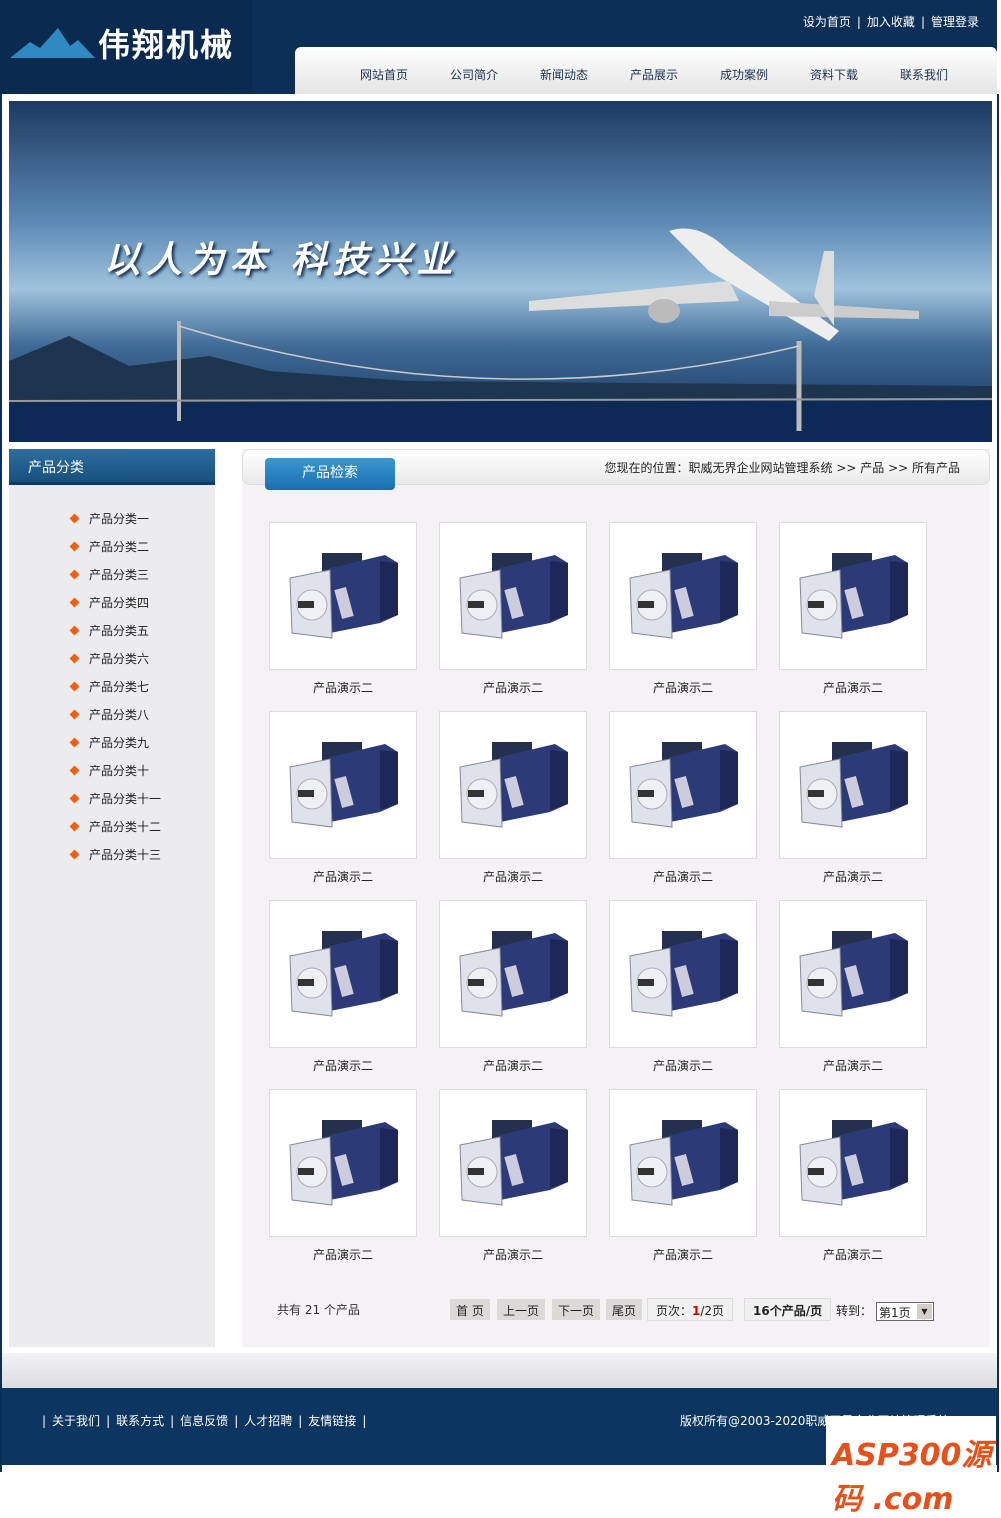 The width and height of the screenshot is (1001, 1518). Describe the element at coordinates (624, 1309) in the screenshot. I see `last-page-button: 尾页` at that location.